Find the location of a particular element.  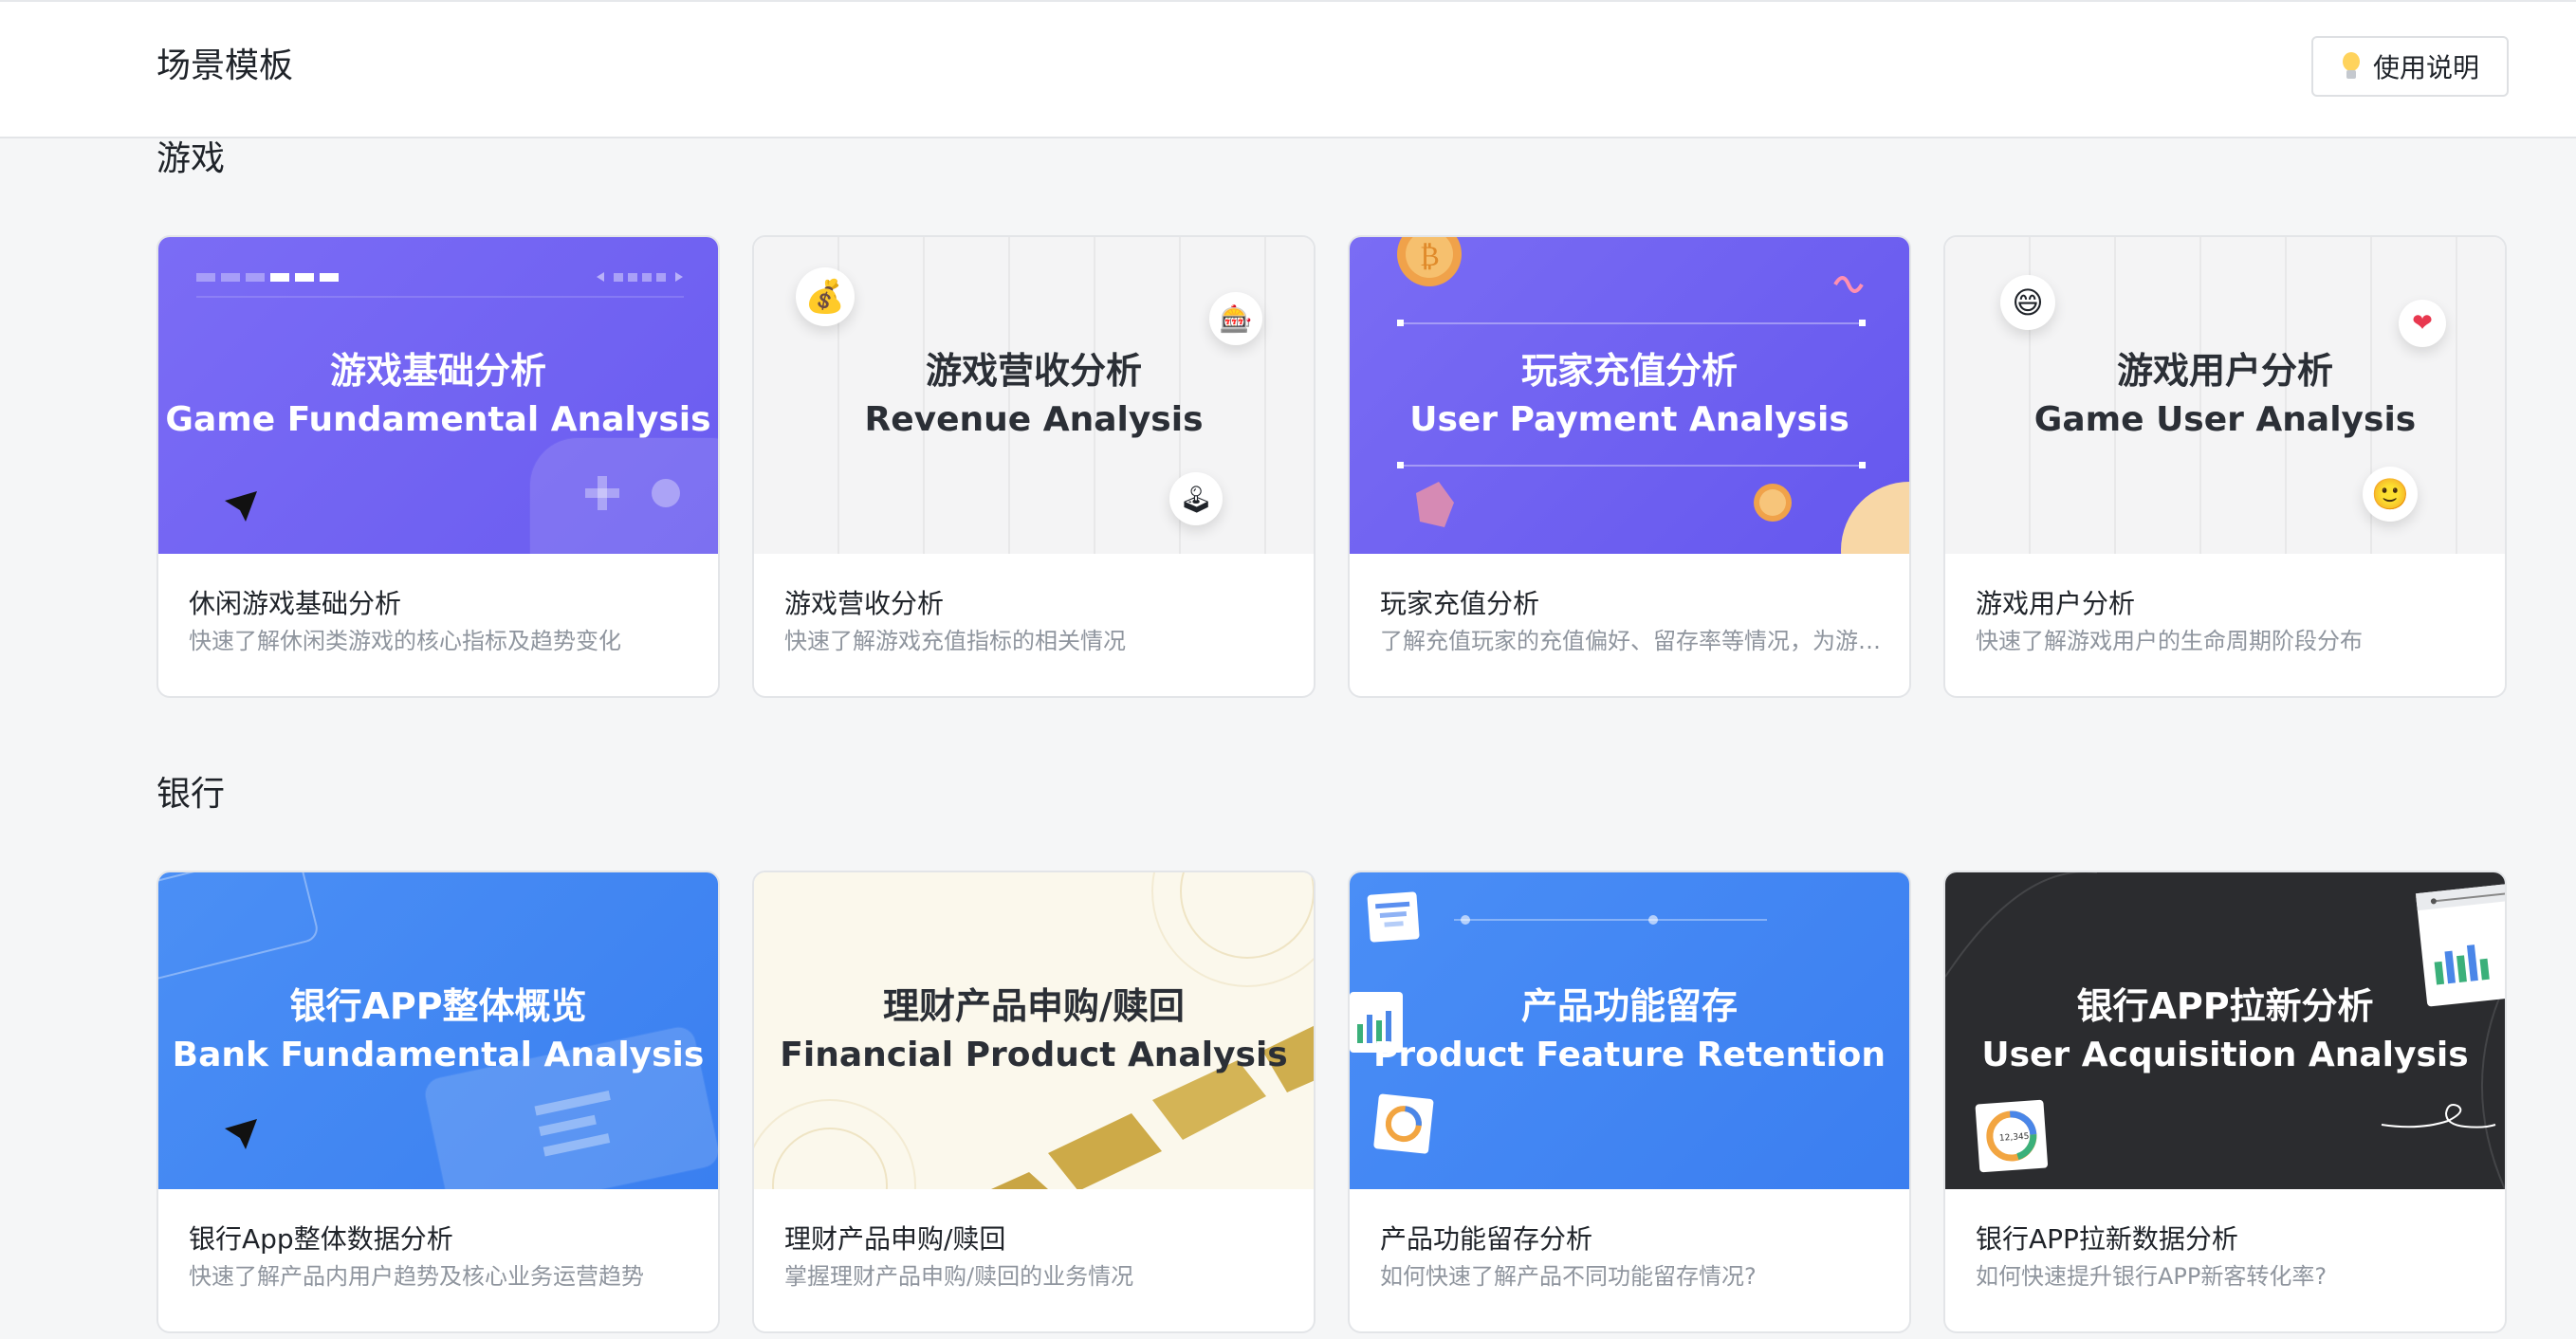

card-title: 产品功能留存分析 is located at coordinates (1486, 1239).